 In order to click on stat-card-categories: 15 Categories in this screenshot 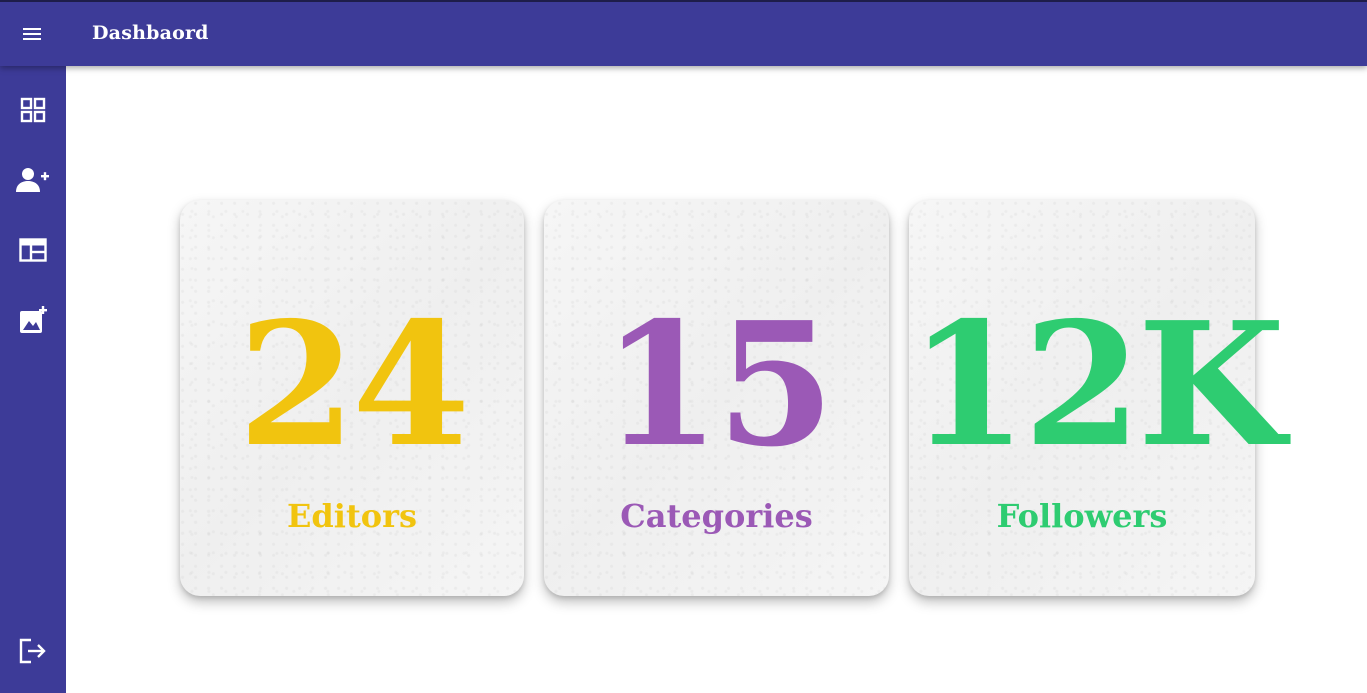, I will do `click(716, 398)`.